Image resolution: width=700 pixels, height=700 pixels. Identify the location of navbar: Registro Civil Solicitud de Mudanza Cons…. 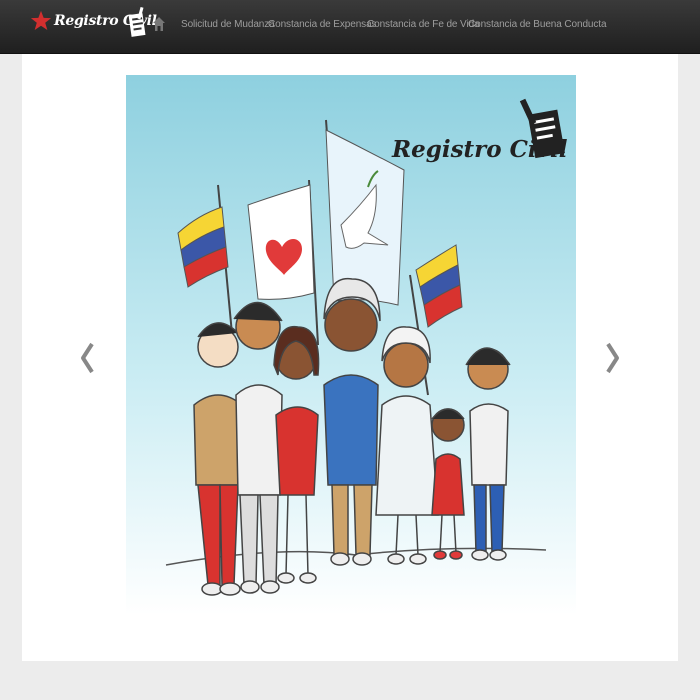
(350, 27).